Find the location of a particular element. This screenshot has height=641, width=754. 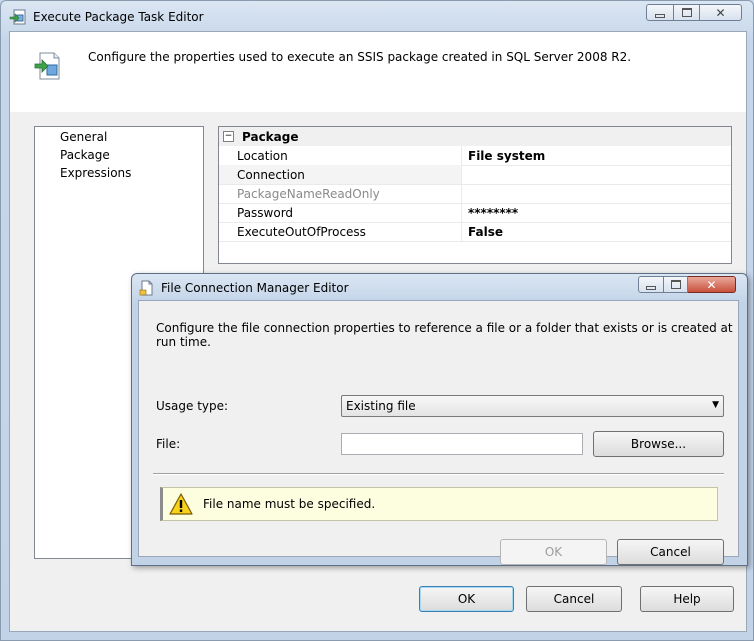

dialog-cancel-button: Cancel is located at coordinates (670, 552).